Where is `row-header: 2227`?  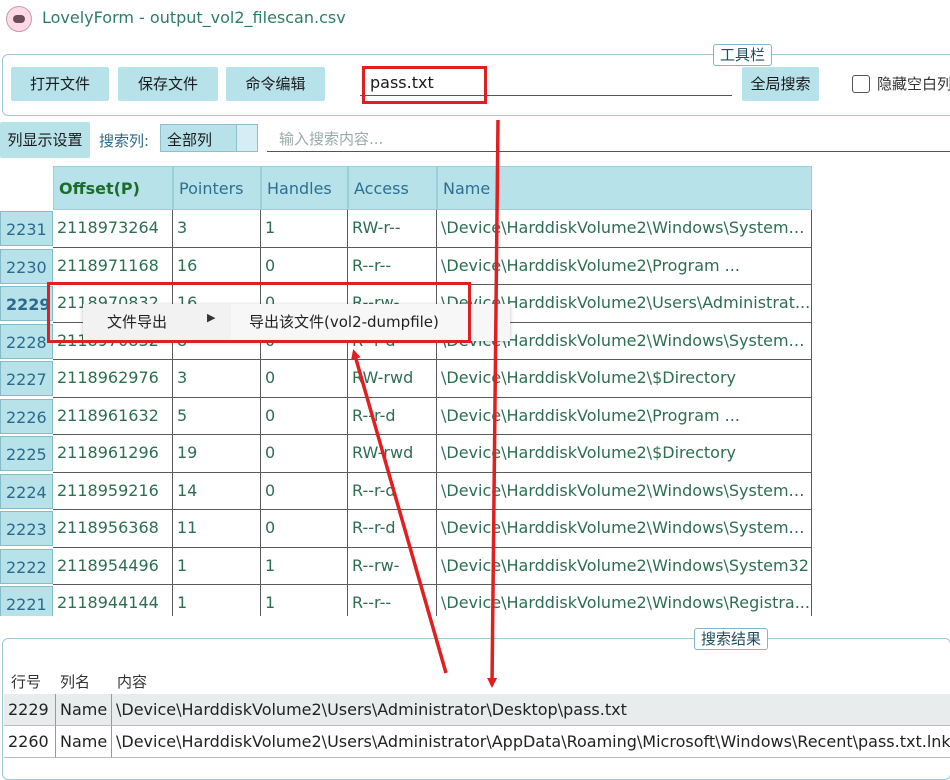
row-header: 2227 is located at coordinates (26, 378).